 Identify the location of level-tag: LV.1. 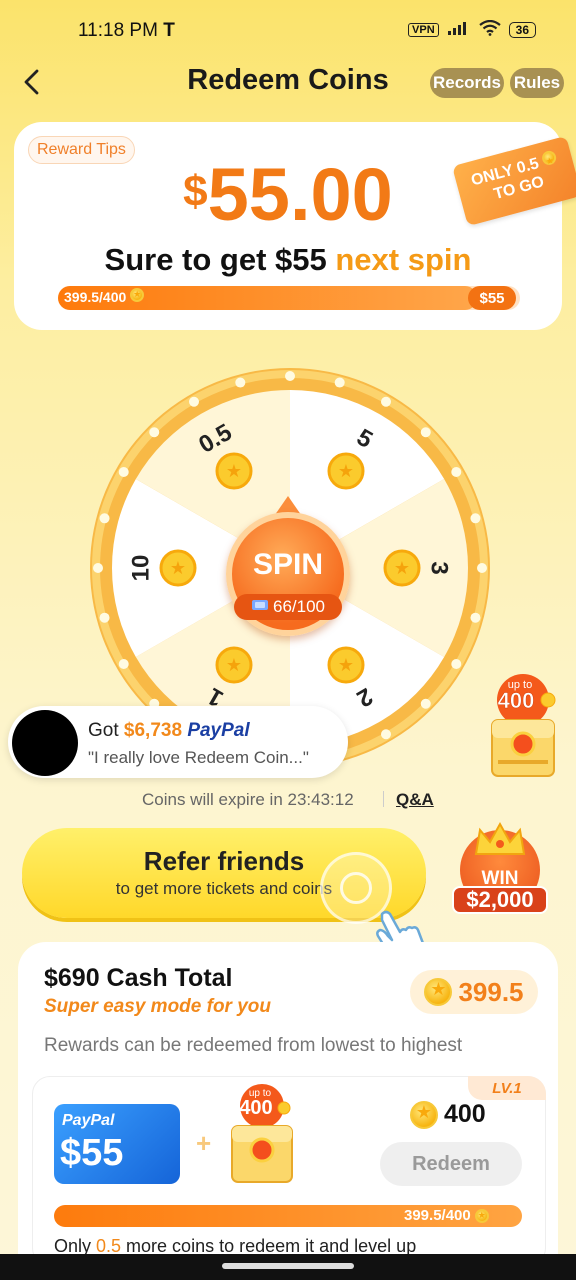
(507, 1088).